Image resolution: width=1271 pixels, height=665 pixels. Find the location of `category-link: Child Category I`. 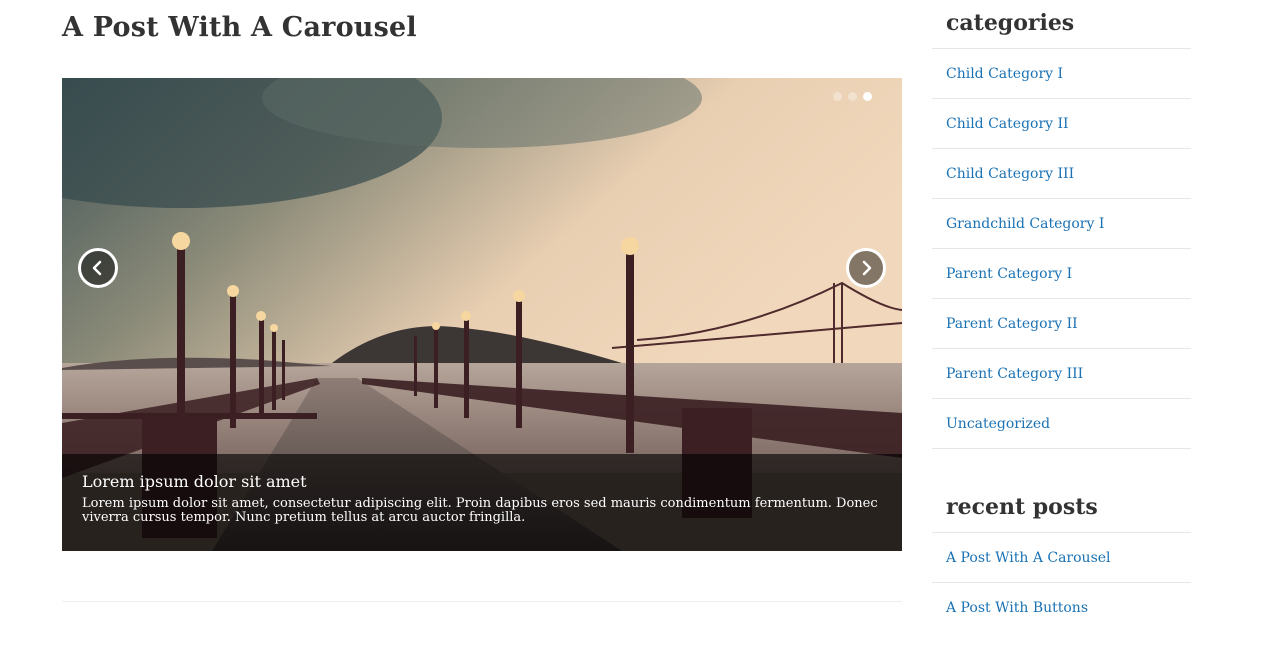

category-link: Child Category I is located at coordinates (1004, 74).